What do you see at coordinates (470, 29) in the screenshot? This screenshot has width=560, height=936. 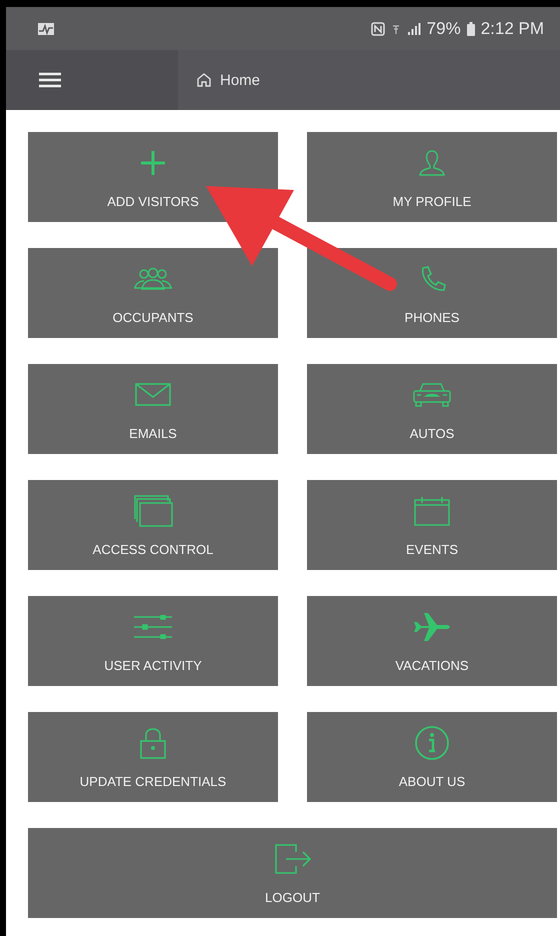 I see `battery-icon` at bounding box center [470, 29].